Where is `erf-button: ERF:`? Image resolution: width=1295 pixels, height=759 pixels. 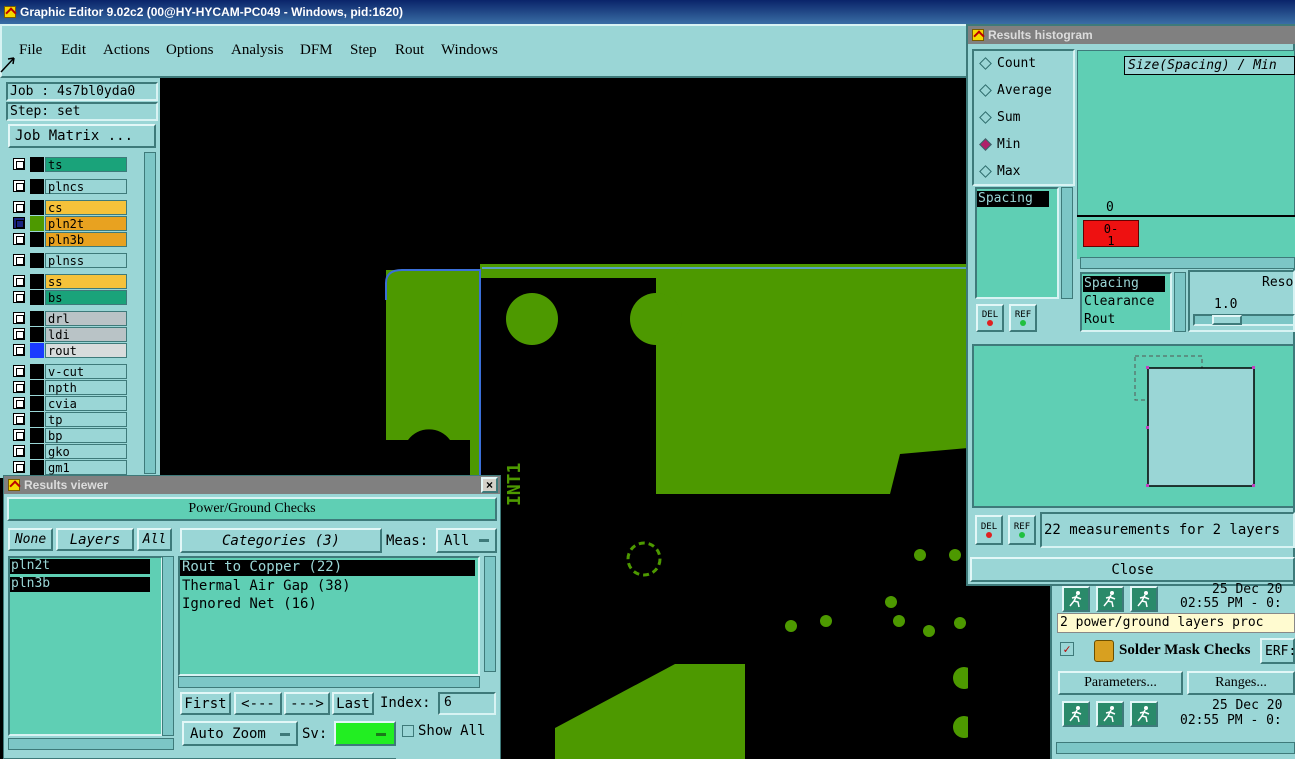 erf-button: ERF: is located at coordinates (1277, 651).